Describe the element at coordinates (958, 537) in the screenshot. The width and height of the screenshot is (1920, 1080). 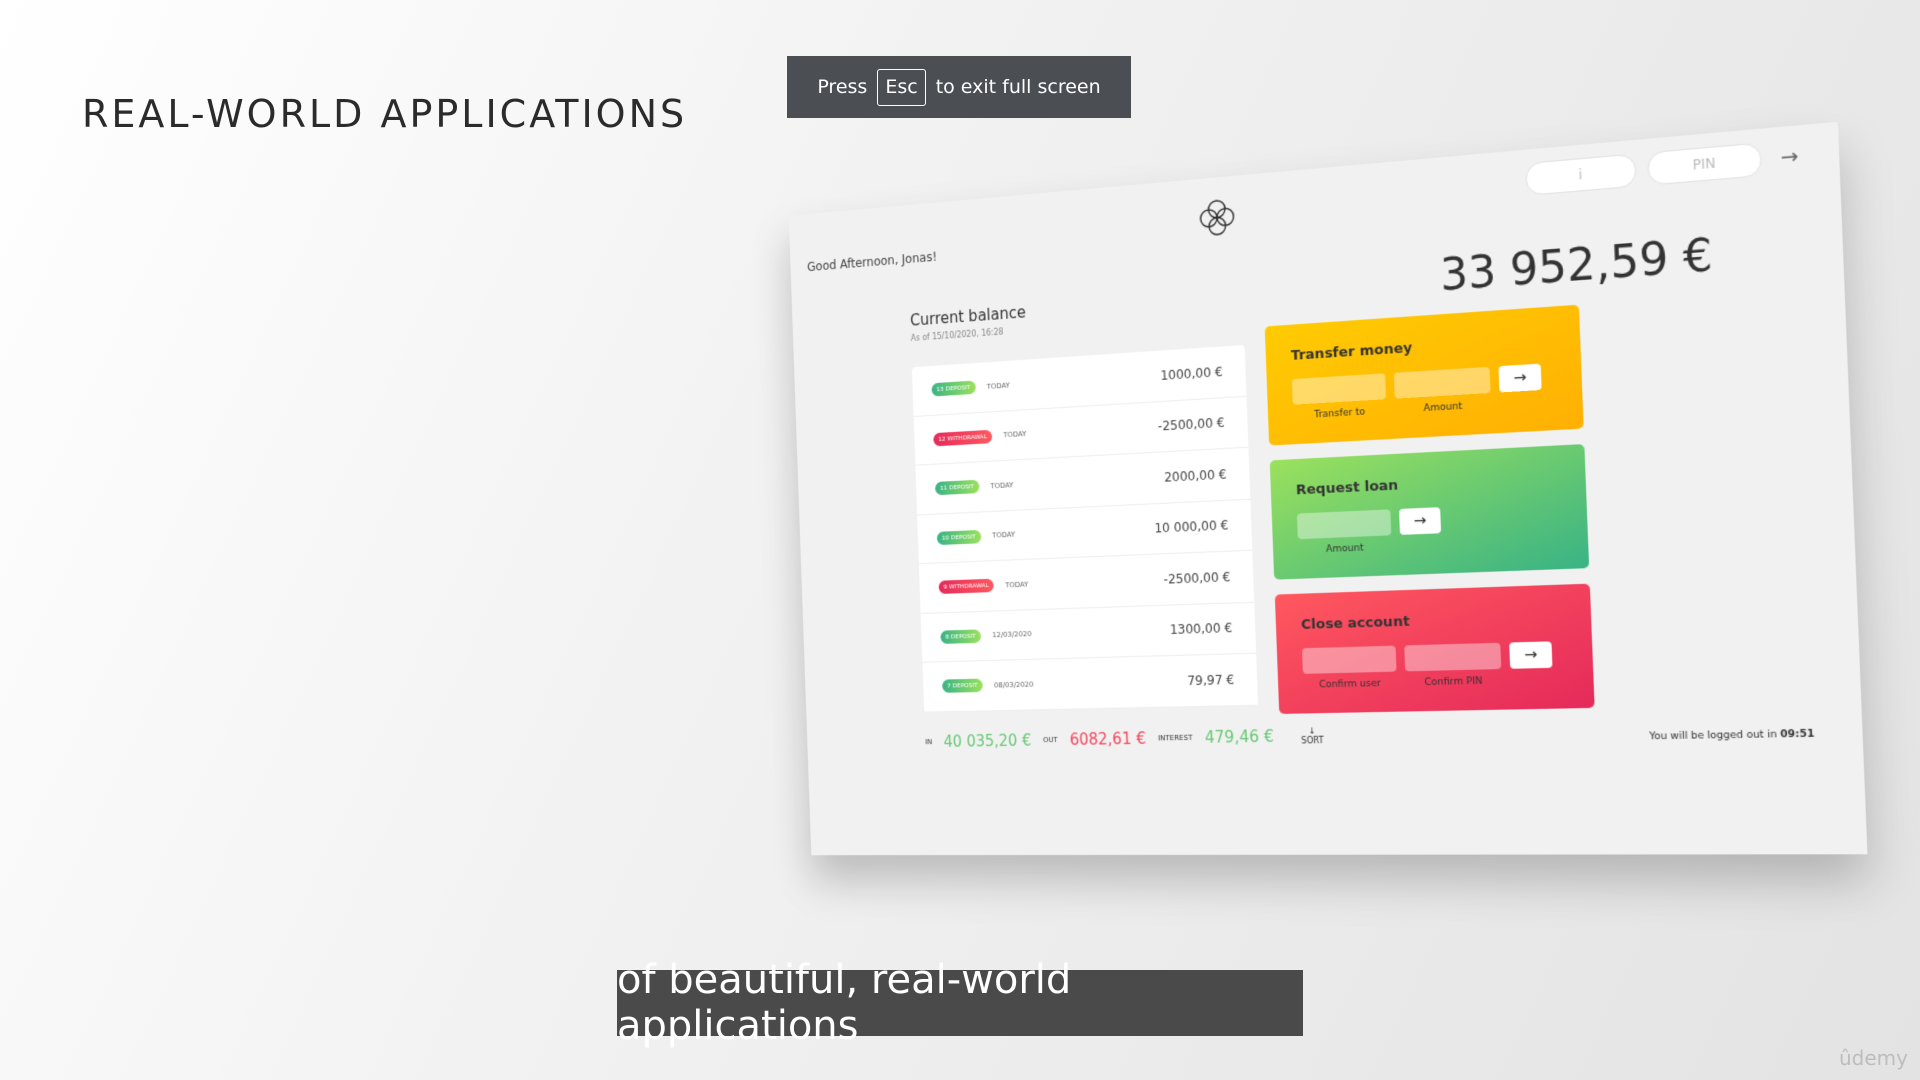
I see `movement-type-badge: 10 DEPOSIT` at that location.